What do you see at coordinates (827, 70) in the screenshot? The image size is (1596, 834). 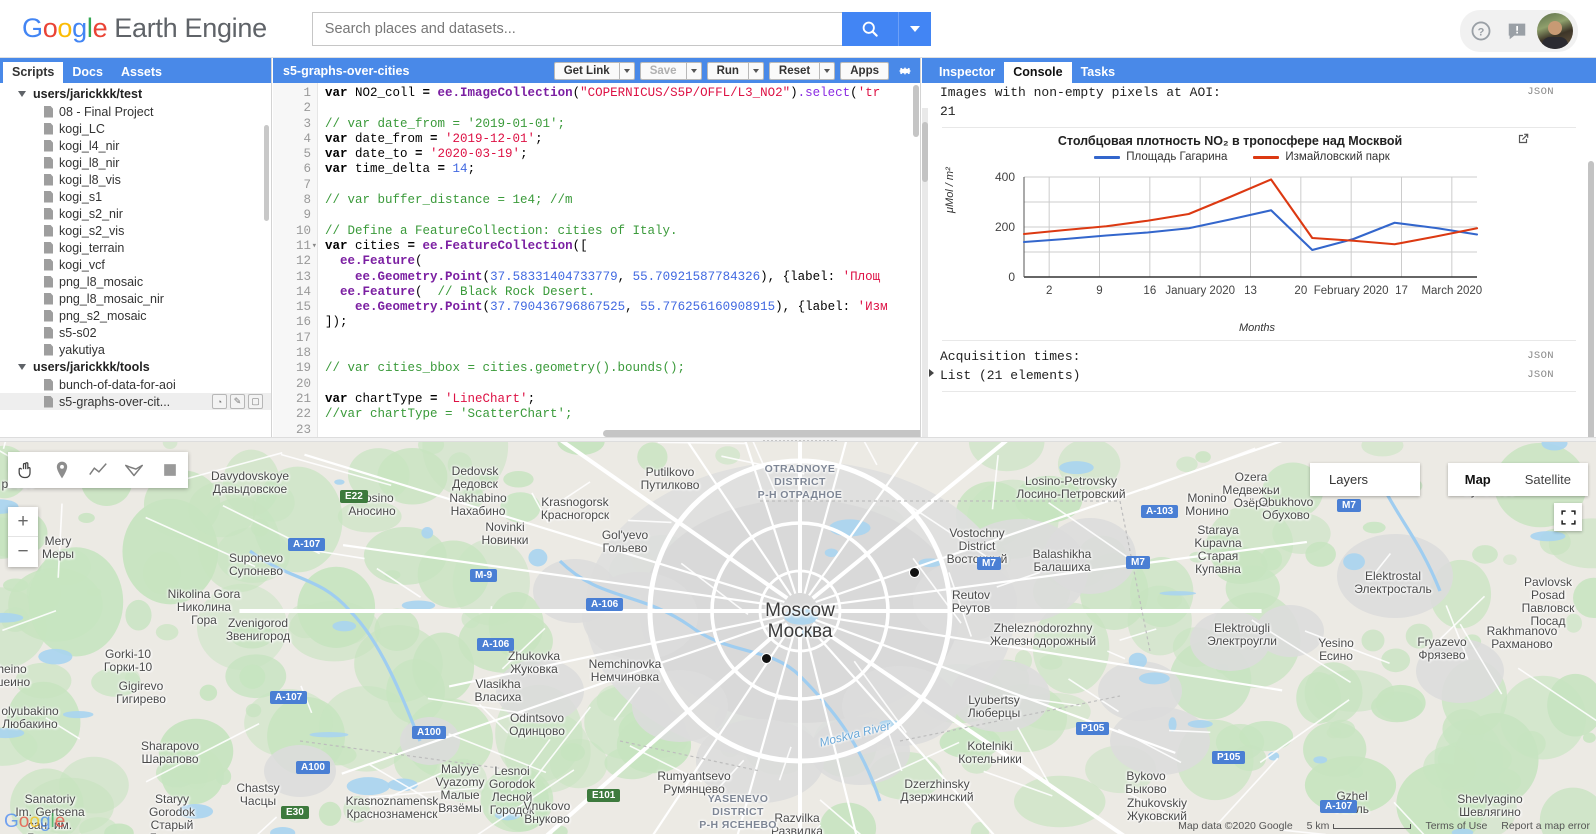 I see `reset-dropdown` at bounding box center [827, 70].